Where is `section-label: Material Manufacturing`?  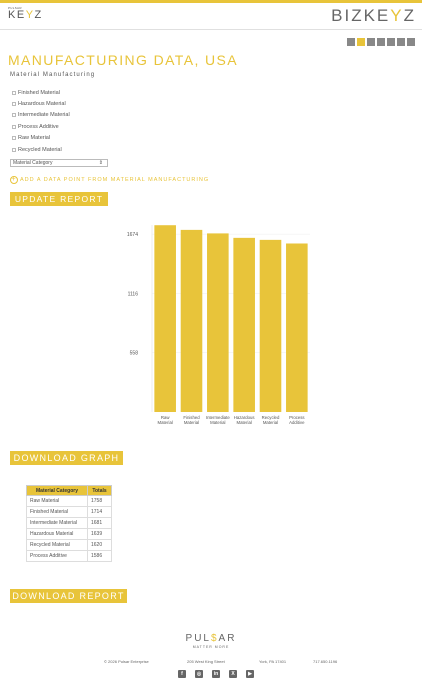
section-label: Material Manufacturing is located at coordinates (53, 75).